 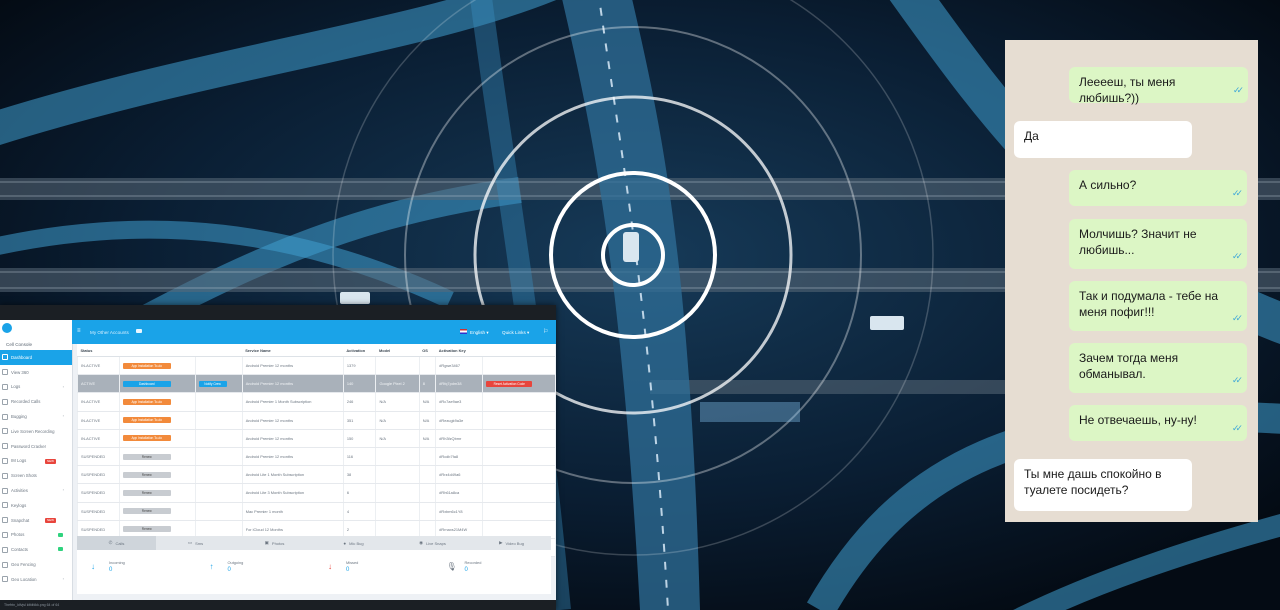 What do you see at coordinates (36, 335) in the screenshot?
I see `sidebar-brand: Cell Console` at bounding box center [36, 335].